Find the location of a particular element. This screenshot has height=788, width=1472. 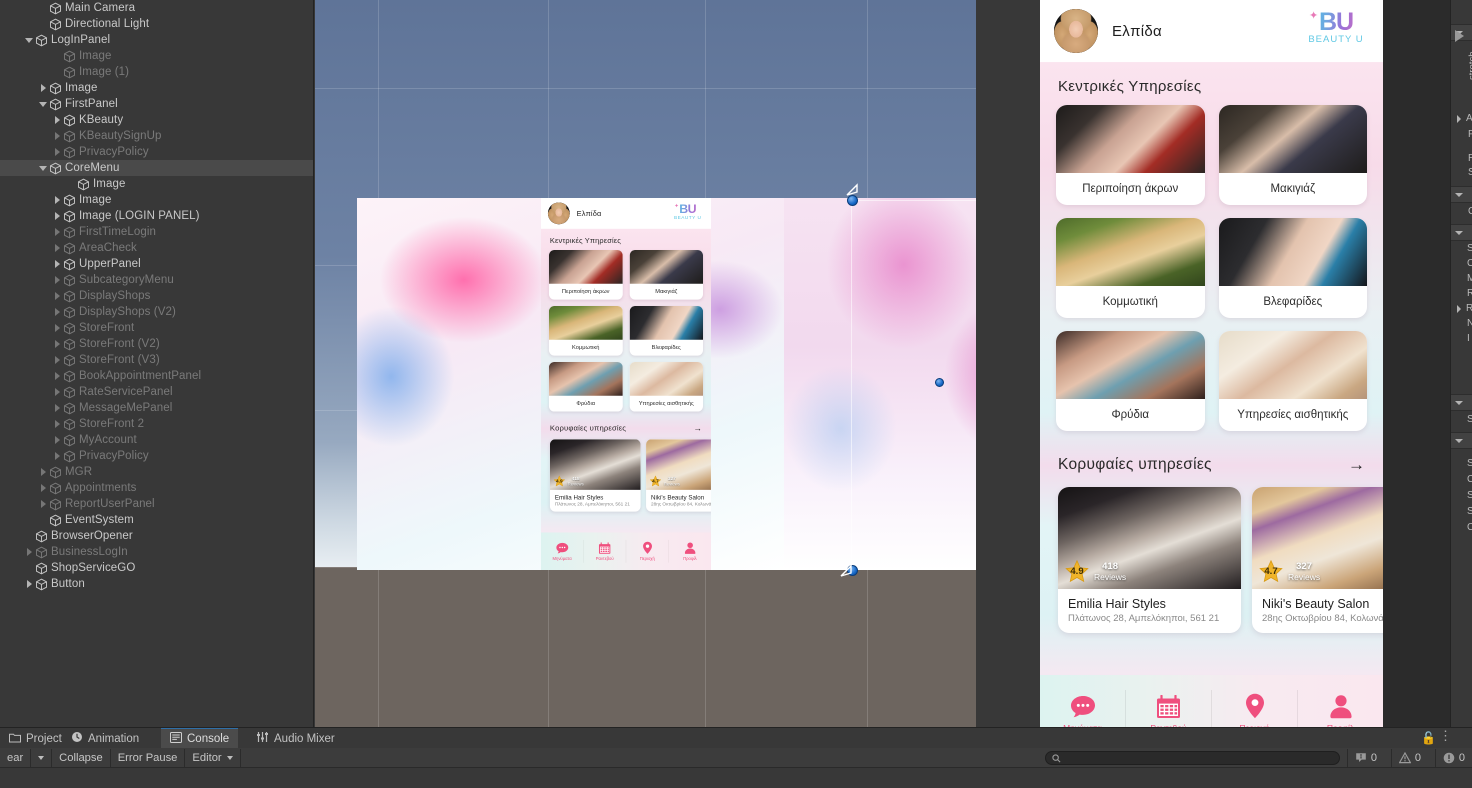

hierarchy-item-mgr: MGR is located at coordinates (156, 472).